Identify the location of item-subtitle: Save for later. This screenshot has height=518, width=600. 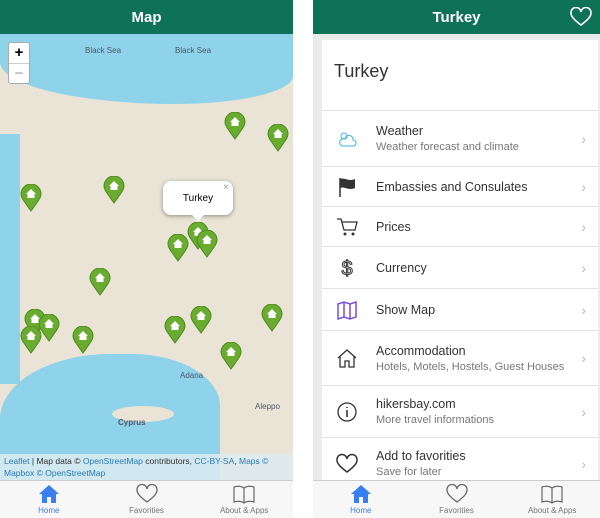
(409, 472).